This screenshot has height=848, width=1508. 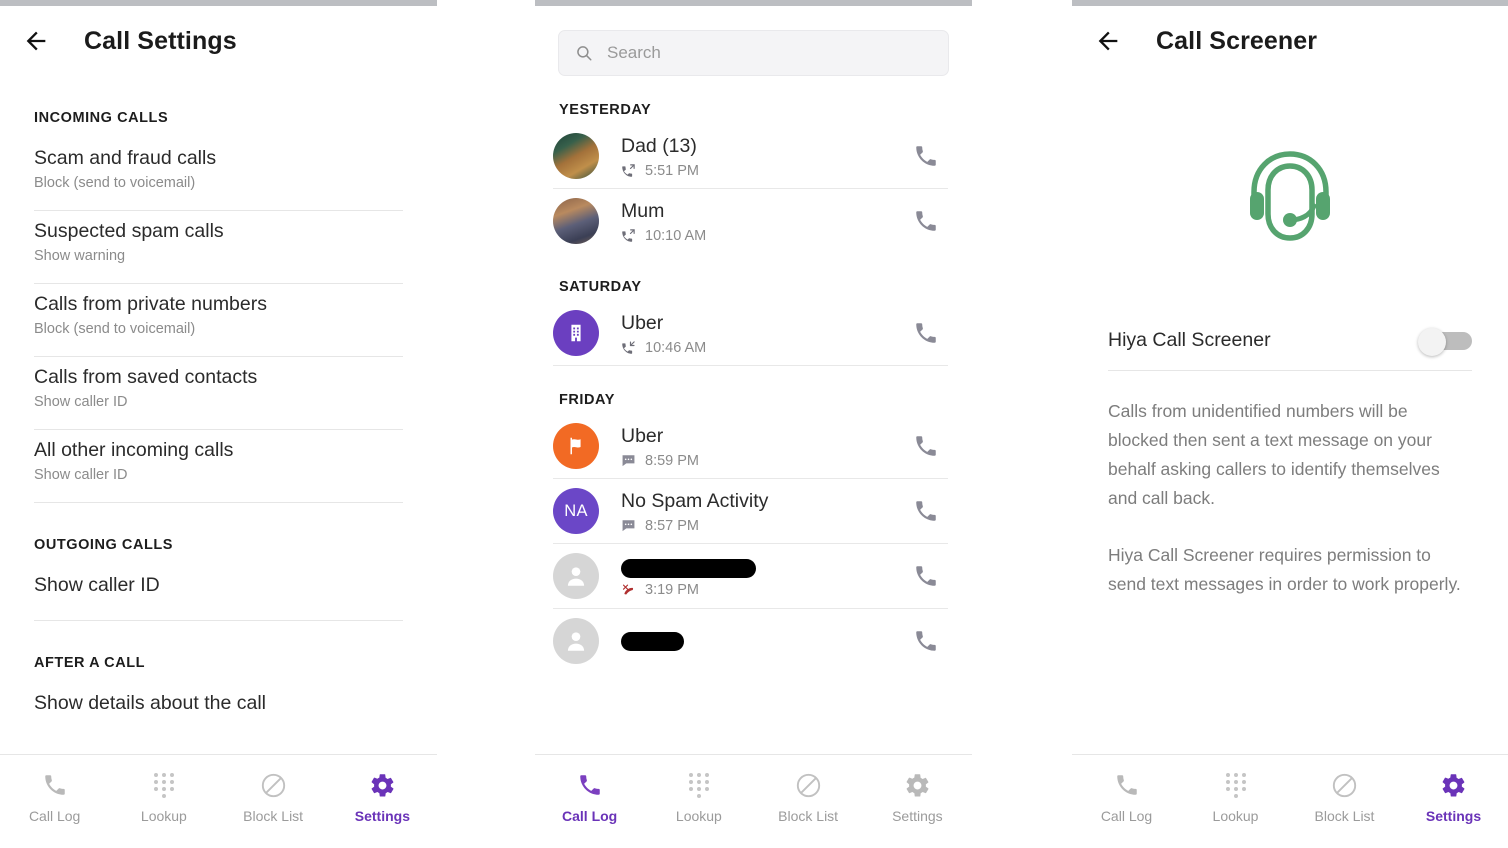 What do you see at coordinates (1237, 40) in the screenshot?
I see `page-title: Call Screener` at bounding box center [1237, 40].